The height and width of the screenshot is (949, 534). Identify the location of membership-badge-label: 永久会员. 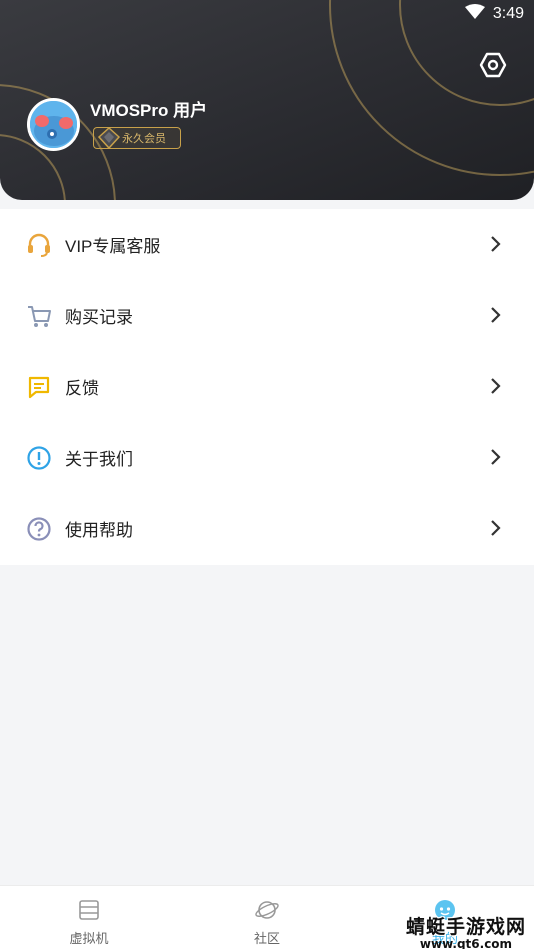
(144, 138).